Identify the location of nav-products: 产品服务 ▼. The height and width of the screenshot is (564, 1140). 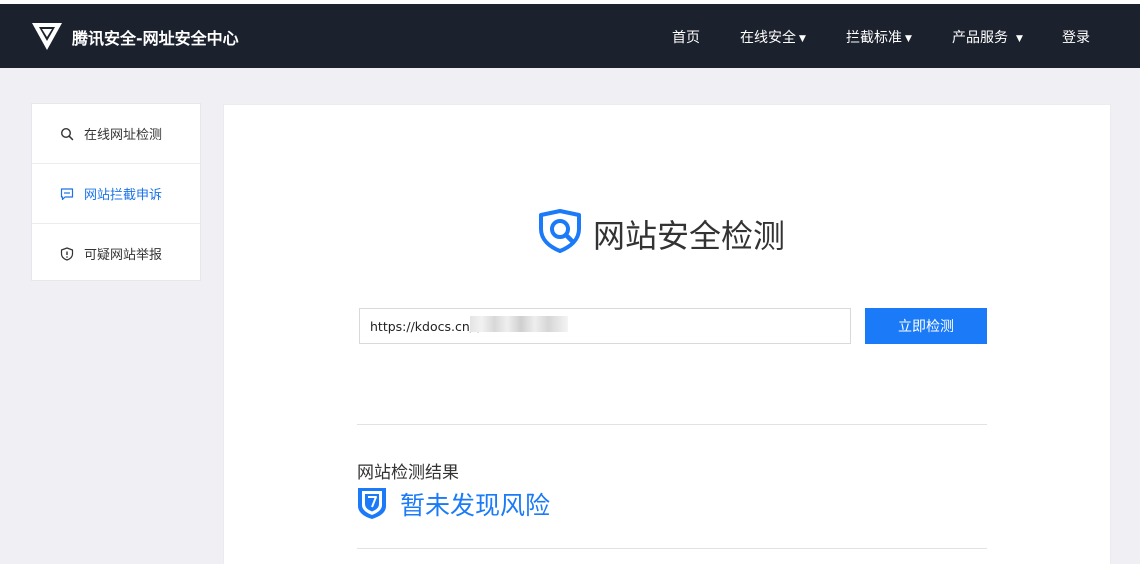
(987, 37).